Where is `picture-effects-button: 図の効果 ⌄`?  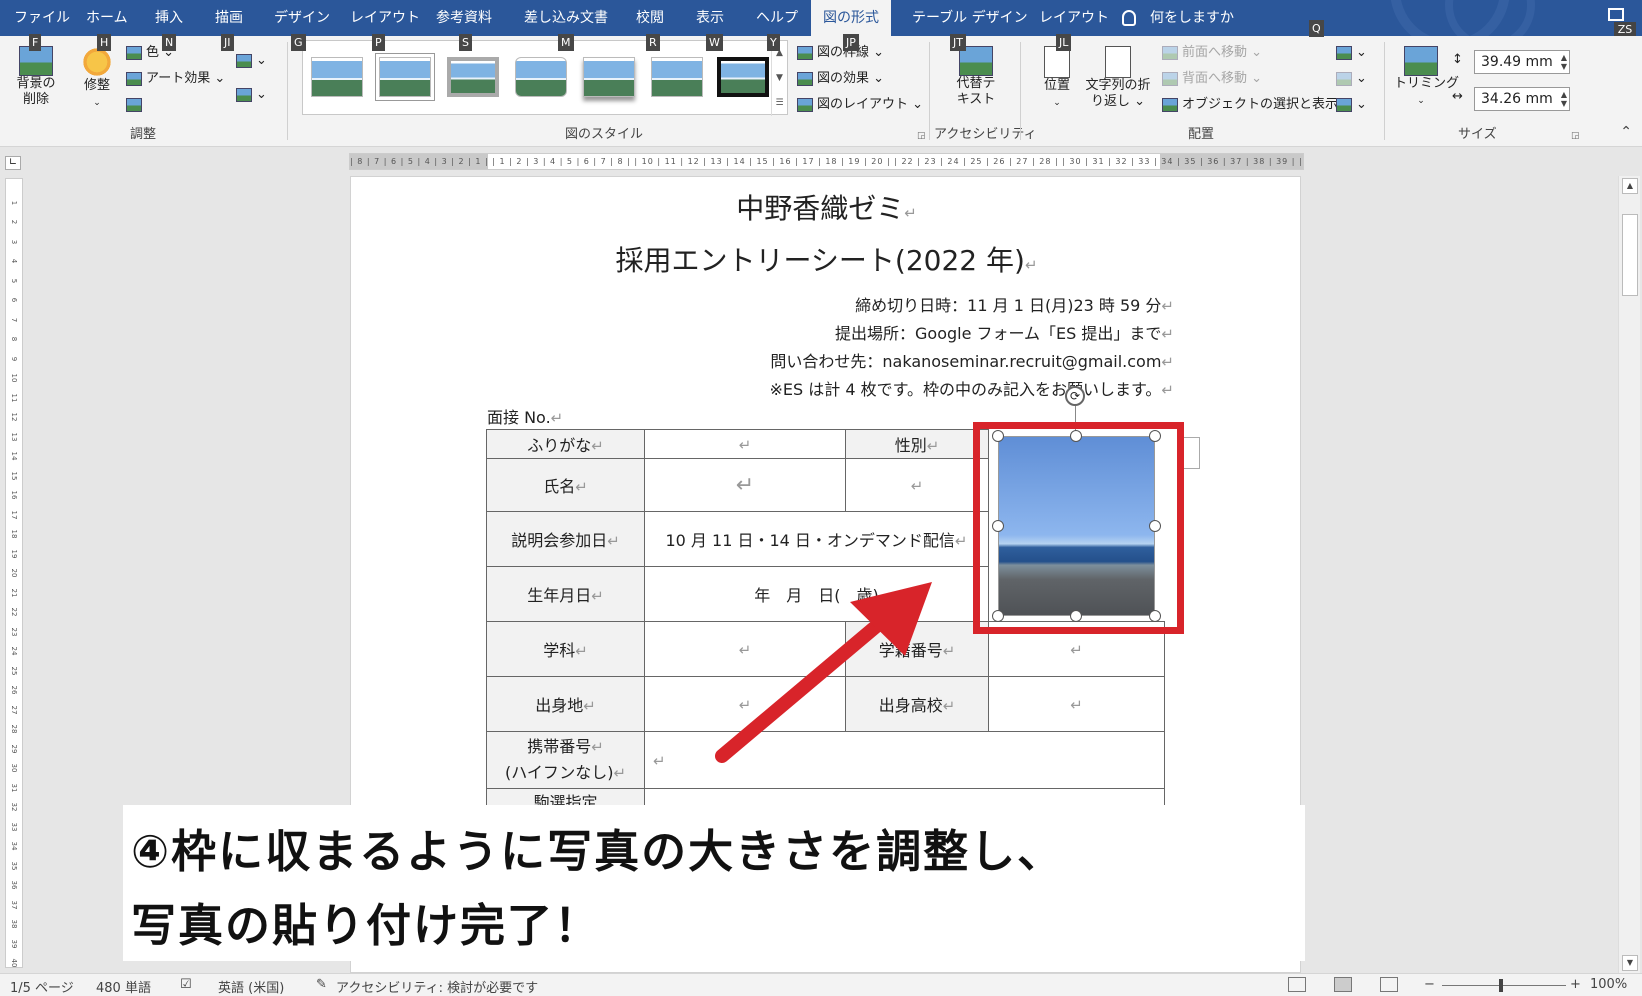 picture-effects-button: 図の効果 ⌄ is located at coordinates (840, 79).